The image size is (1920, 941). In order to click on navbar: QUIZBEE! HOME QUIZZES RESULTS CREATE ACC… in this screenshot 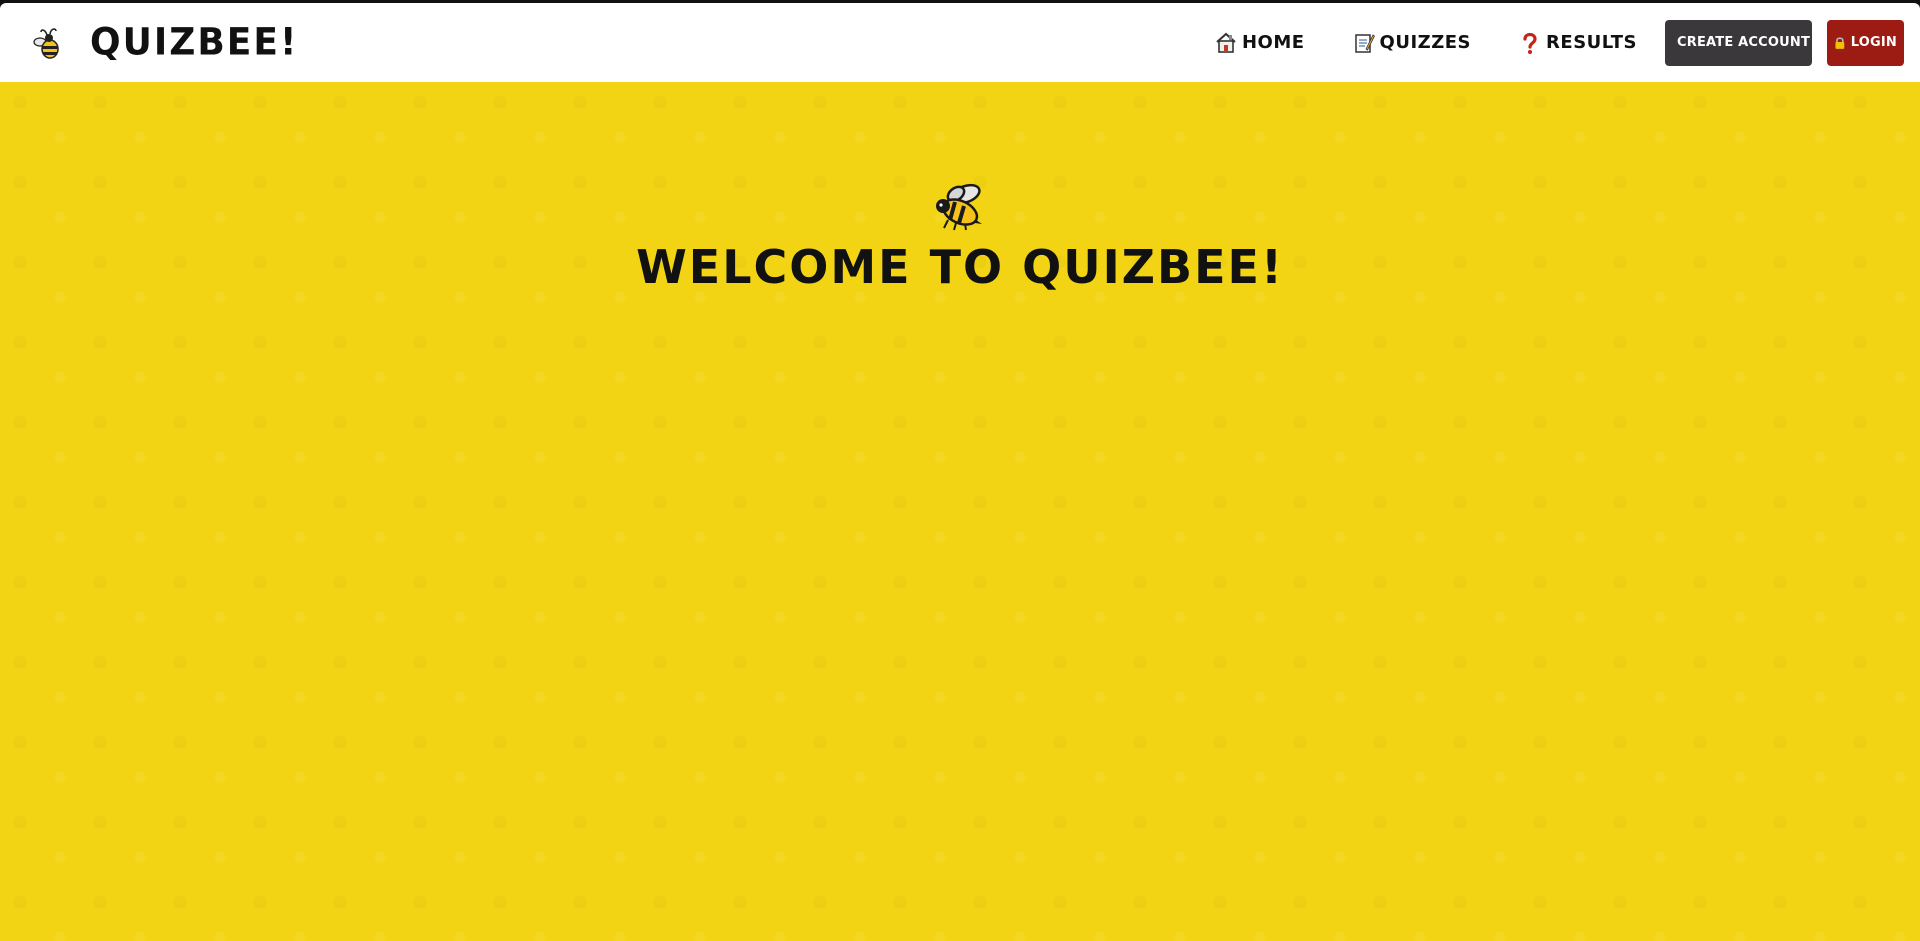, I will do `click(960, 42)`.